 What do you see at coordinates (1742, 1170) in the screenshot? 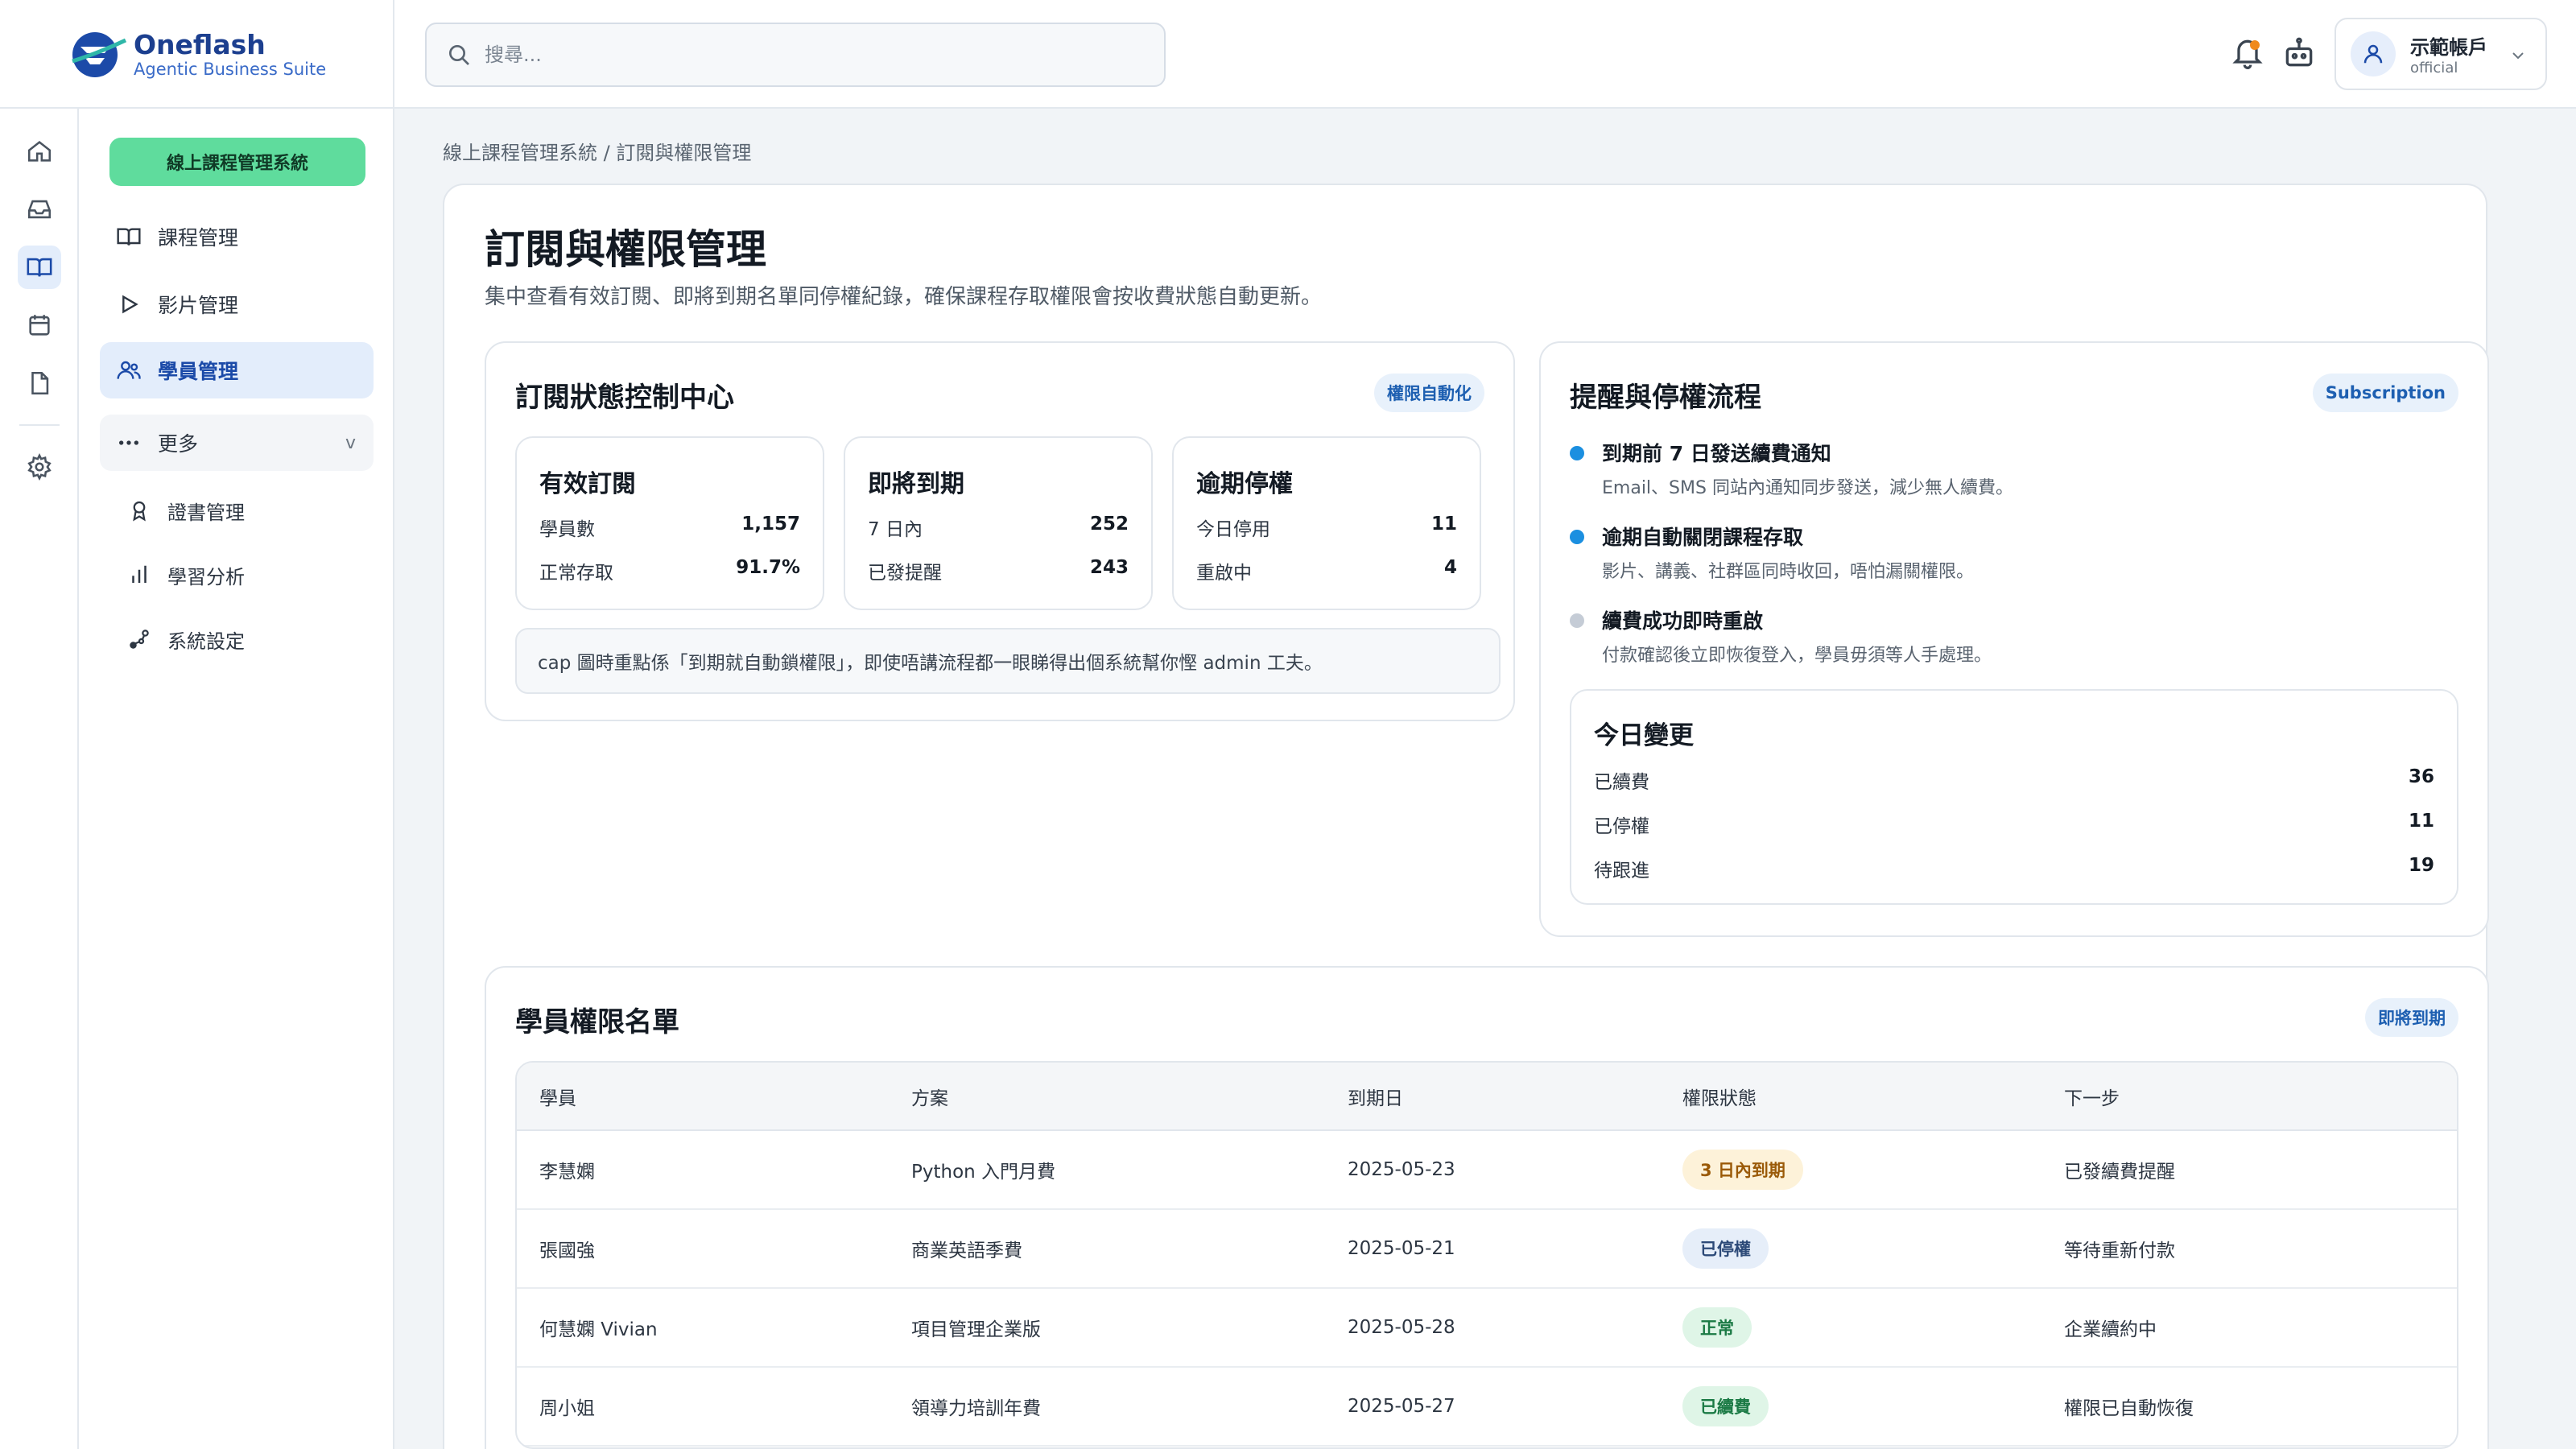
I see `status-badge: 3 日內到期` at bounding box center [1742, 1170].